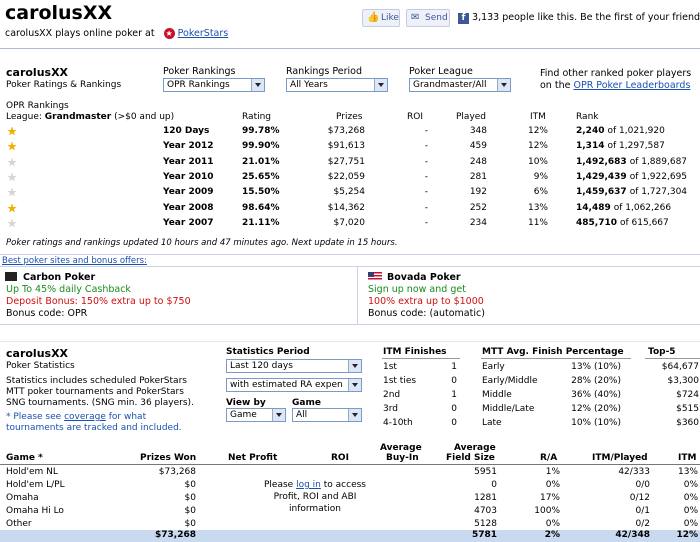 This screenshot has height=542, width=700. What do you see at coordinates (642, 524) in the screenshot?
I see `game-itmp: 0/2` at bounding box center [642, 524].